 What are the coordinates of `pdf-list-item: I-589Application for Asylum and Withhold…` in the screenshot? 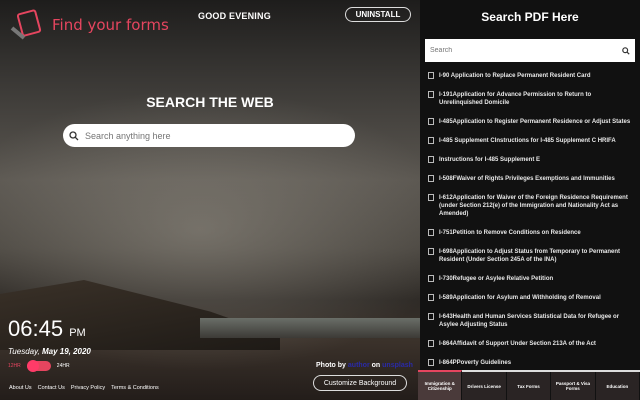 It's located at (532, 298).